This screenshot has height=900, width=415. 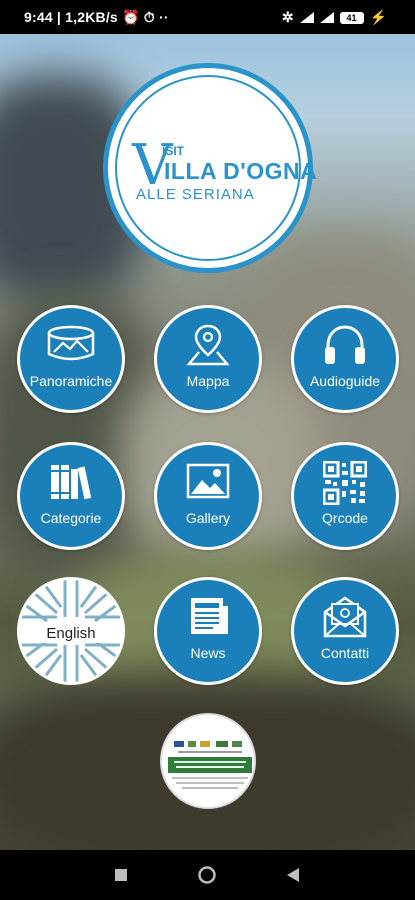 I want to click on status-right: ✲ 41 ⚡, so click(x=334, y=17).